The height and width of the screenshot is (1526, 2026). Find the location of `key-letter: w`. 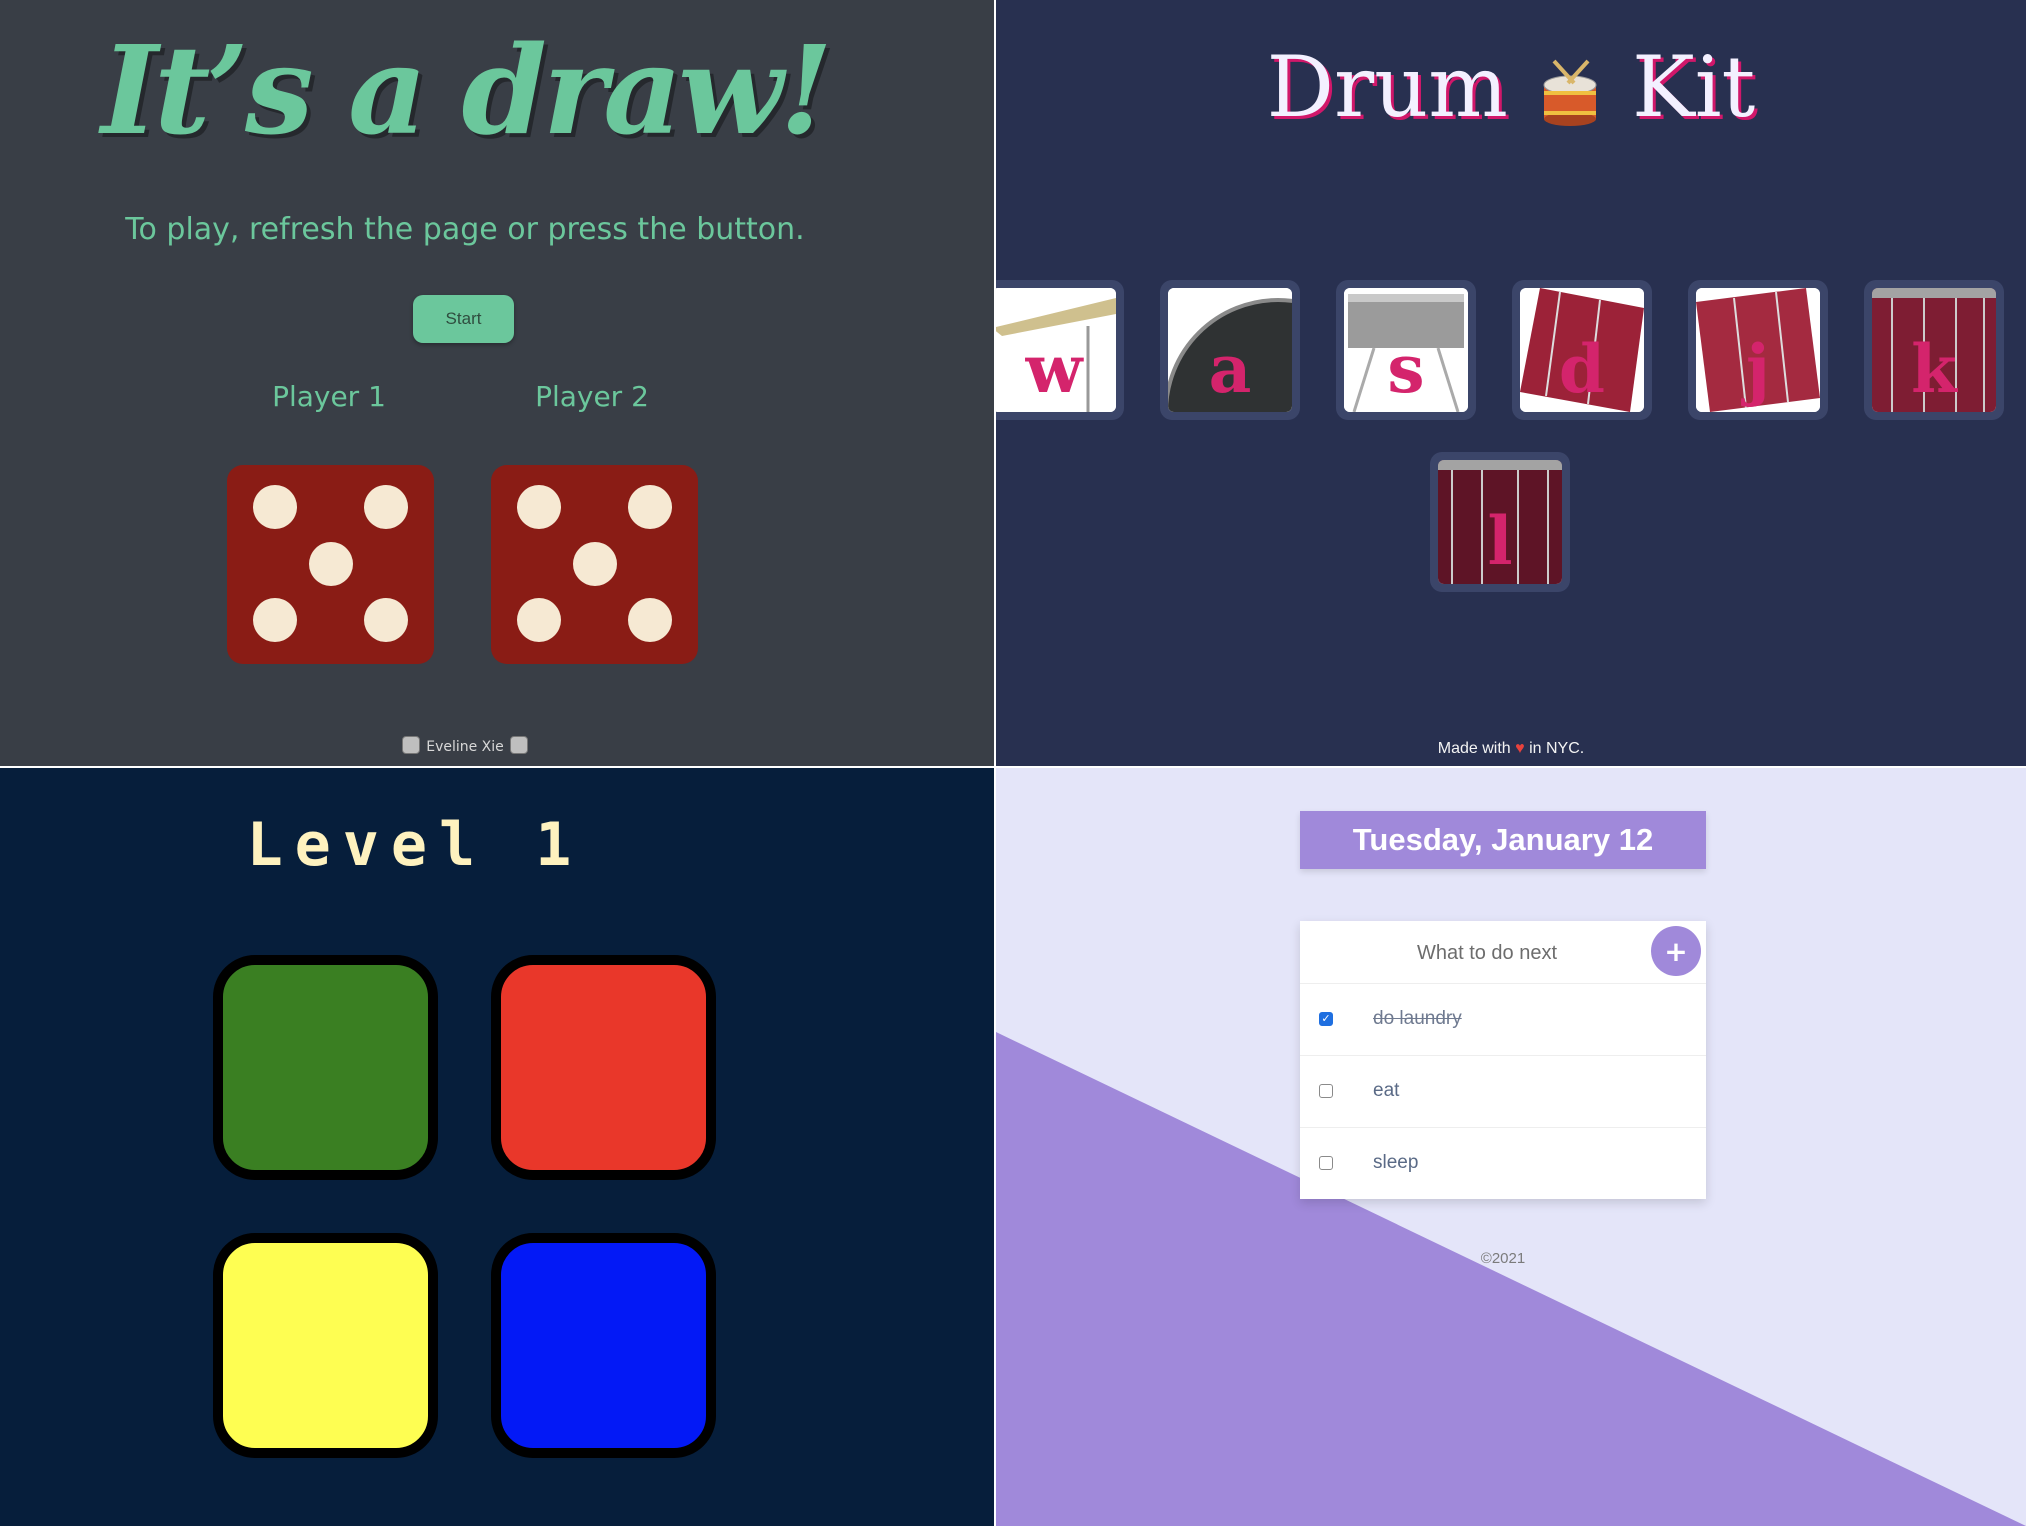

key-letter: w is located at coordinates (1054, 369).